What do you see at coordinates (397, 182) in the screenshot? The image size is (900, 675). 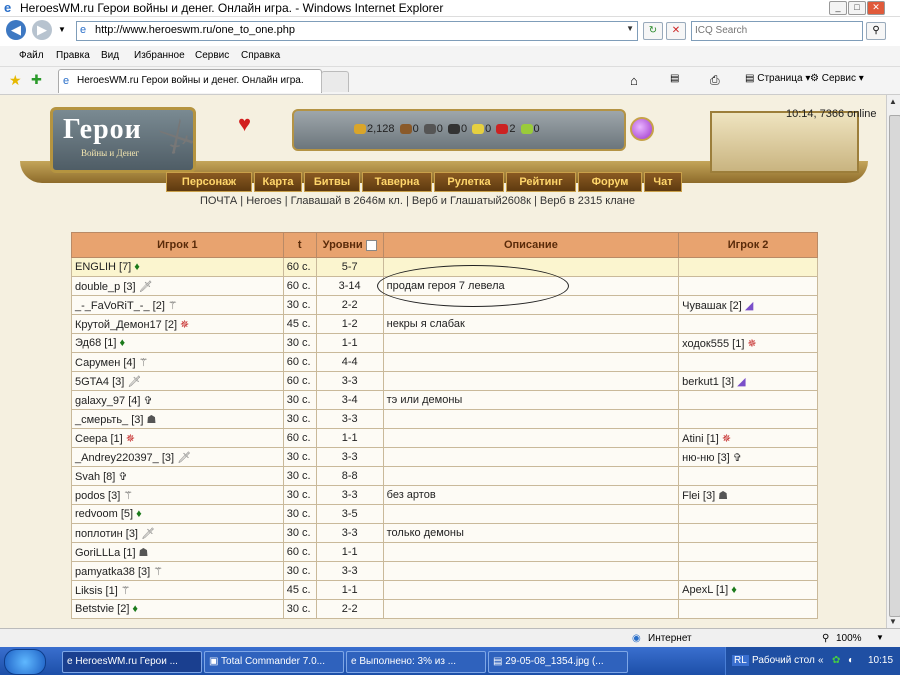 I see `nav-tavern: Таверна` at bounding box center [397, 182].